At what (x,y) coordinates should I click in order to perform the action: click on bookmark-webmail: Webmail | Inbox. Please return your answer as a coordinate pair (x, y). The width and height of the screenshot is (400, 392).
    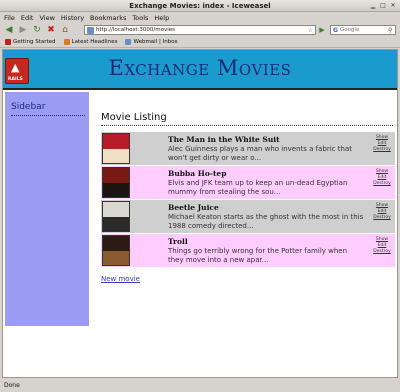
    Looking at the image, I should click on (151, 42).